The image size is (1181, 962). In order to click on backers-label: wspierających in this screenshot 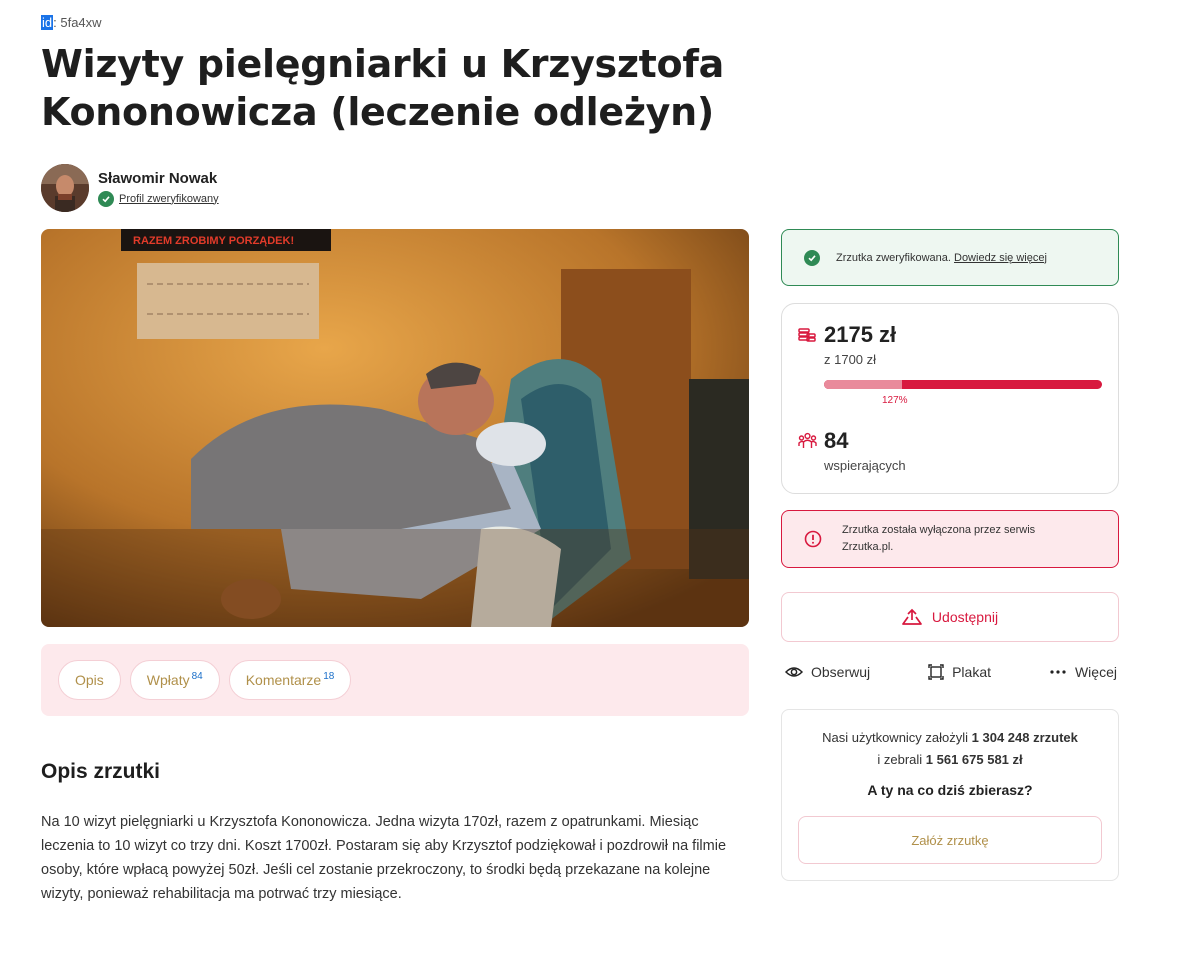, I will do `click(865, 465)`.